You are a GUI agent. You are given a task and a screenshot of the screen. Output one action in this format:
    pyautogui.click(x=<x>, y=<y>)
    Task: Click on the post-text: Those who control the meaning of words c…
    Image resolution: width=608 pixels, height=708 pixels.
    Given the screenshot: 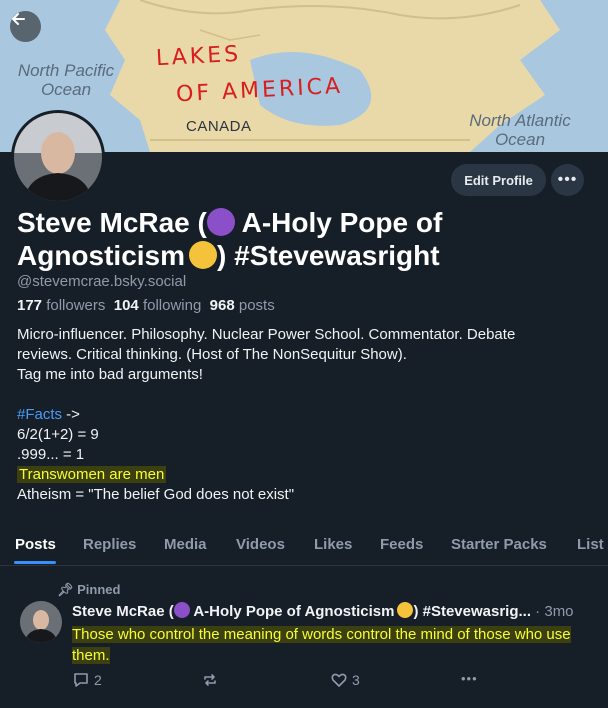 What is the action you would take?
    pyautogui.click(x=332, y=645)
    